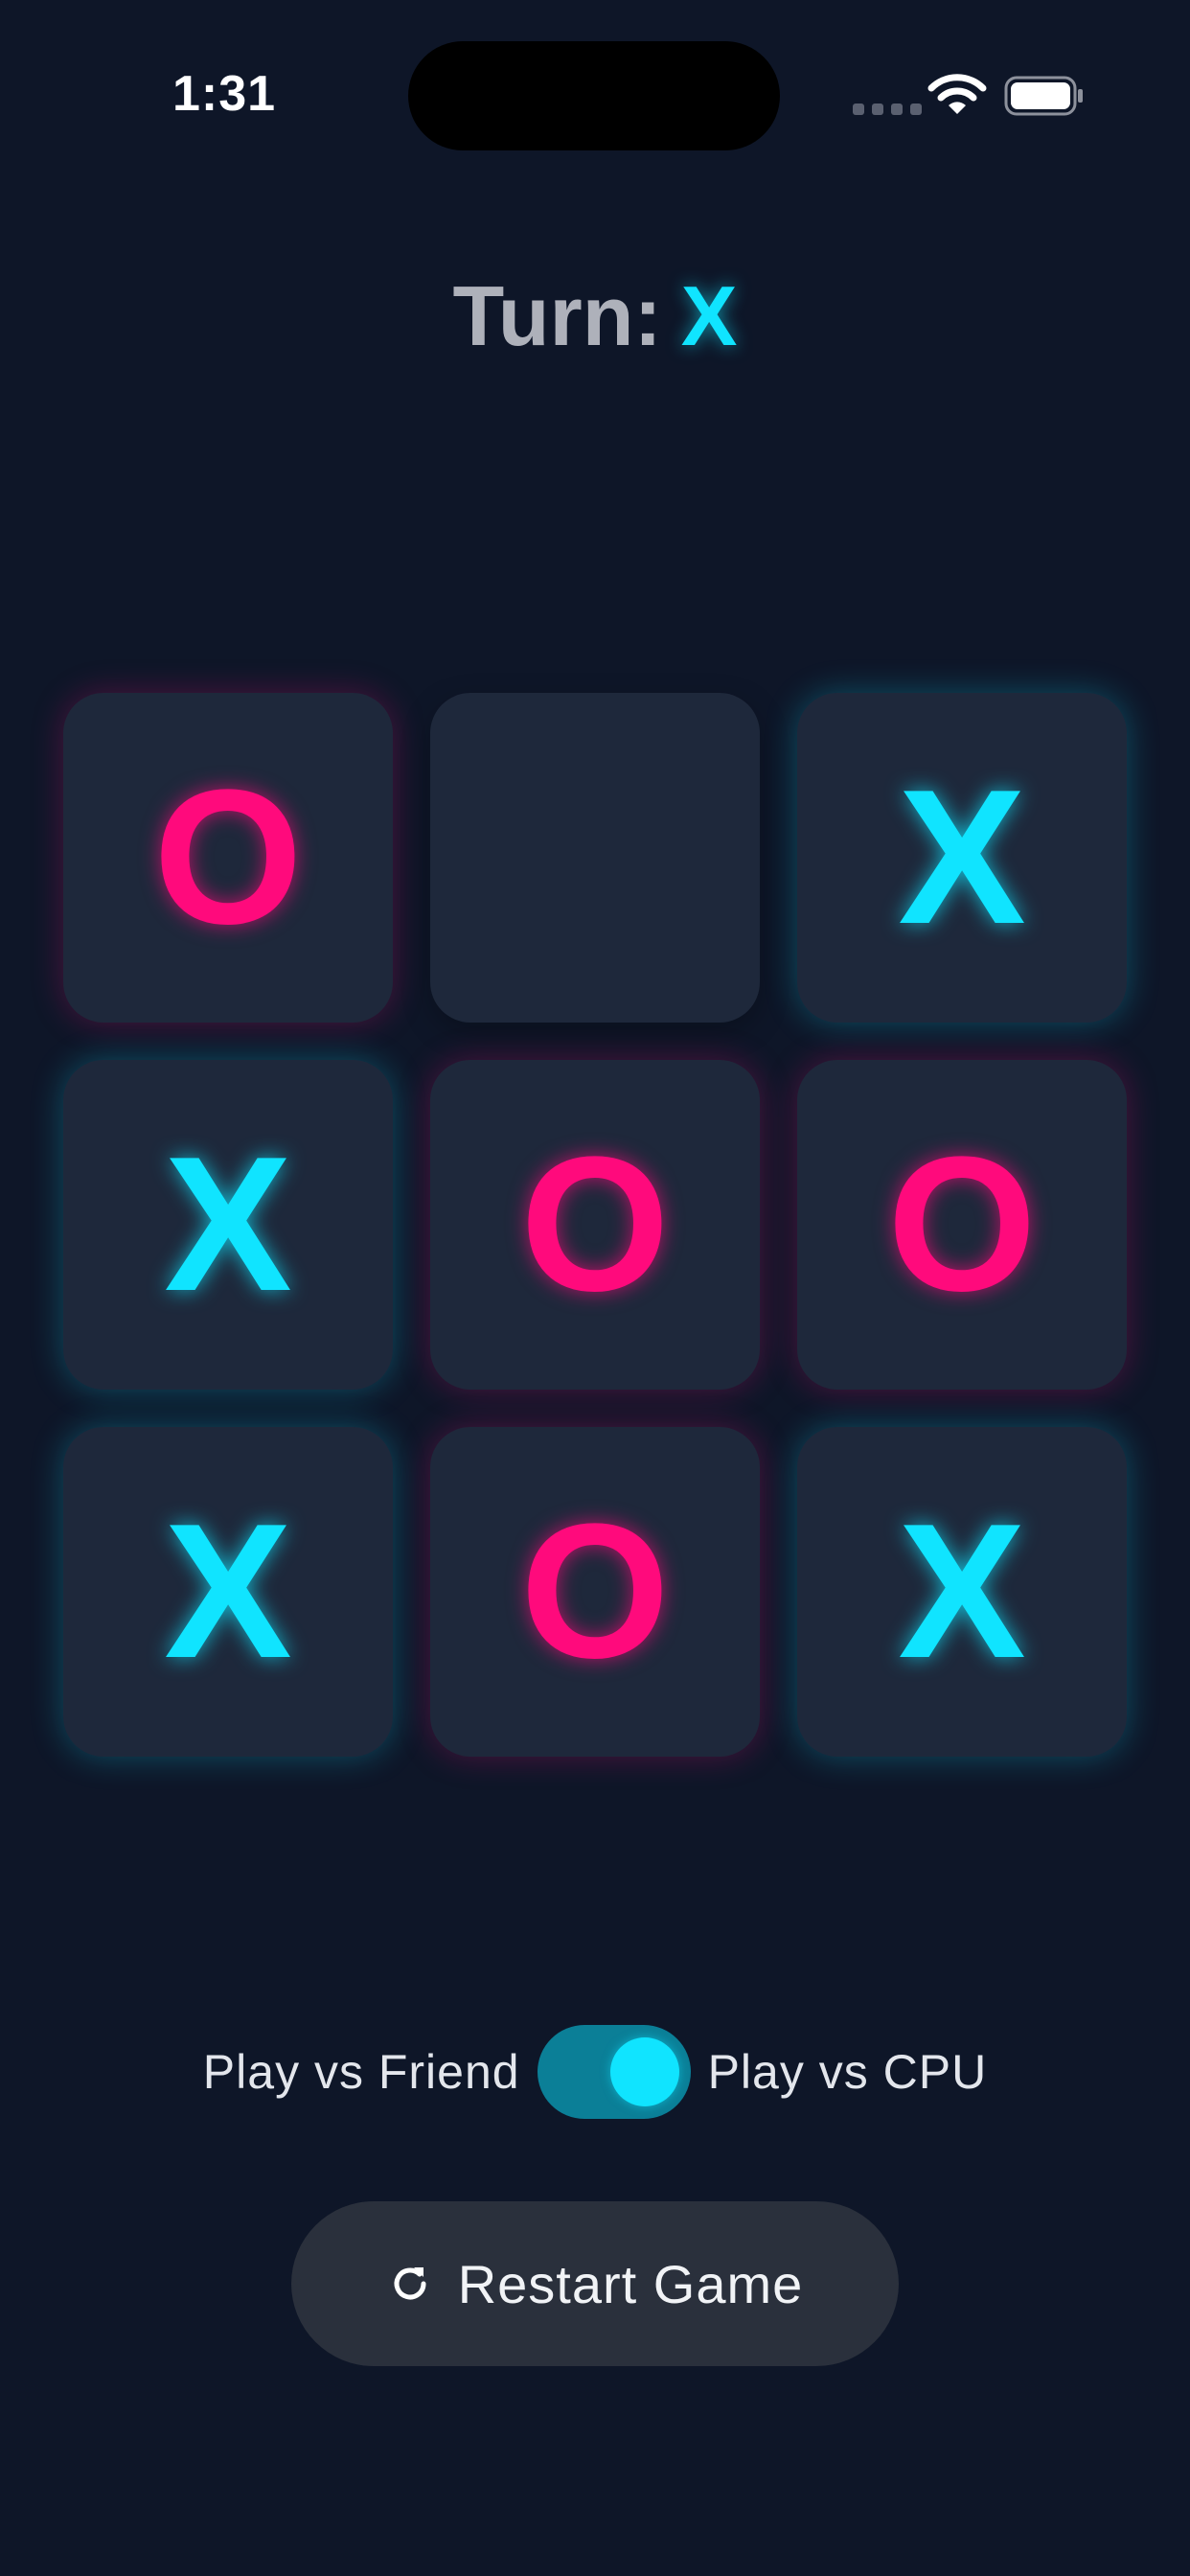 The image size is (1190, 2576). I want to click on board-cell-4: X, so click(228, 1225).